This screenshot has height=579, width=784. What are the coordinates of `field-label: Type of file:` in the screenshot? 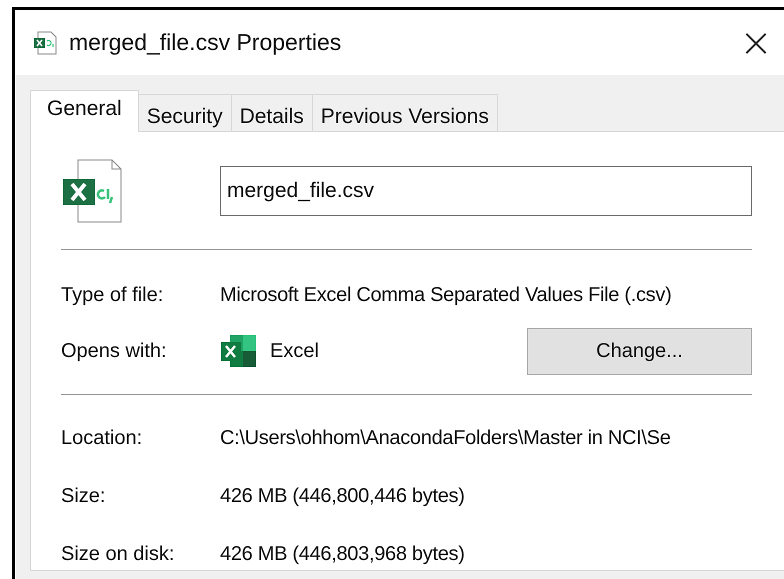 It's located at (112, 295).